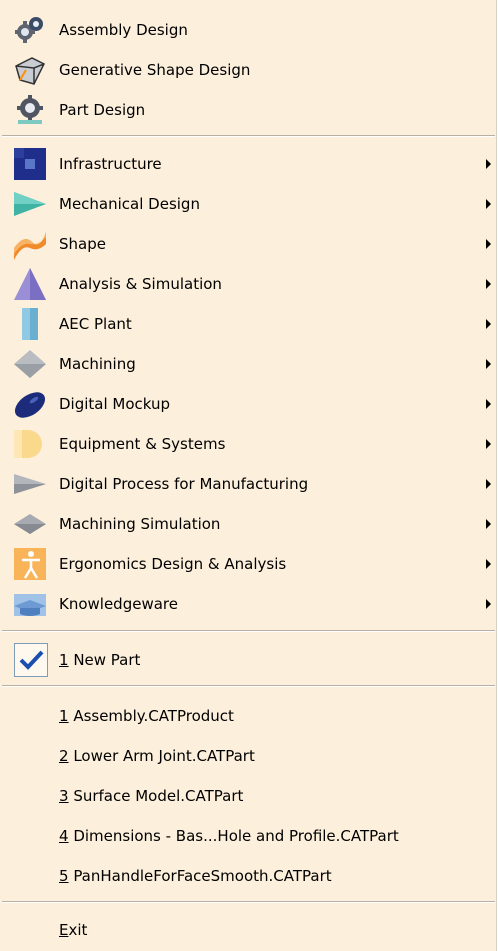 The image size is (498, 951). What do you see at coordinates (184, 484) in the screenshot?
I see `menu-item-label: Digital Process for Manufacturing` at bounding box center [184, 484].